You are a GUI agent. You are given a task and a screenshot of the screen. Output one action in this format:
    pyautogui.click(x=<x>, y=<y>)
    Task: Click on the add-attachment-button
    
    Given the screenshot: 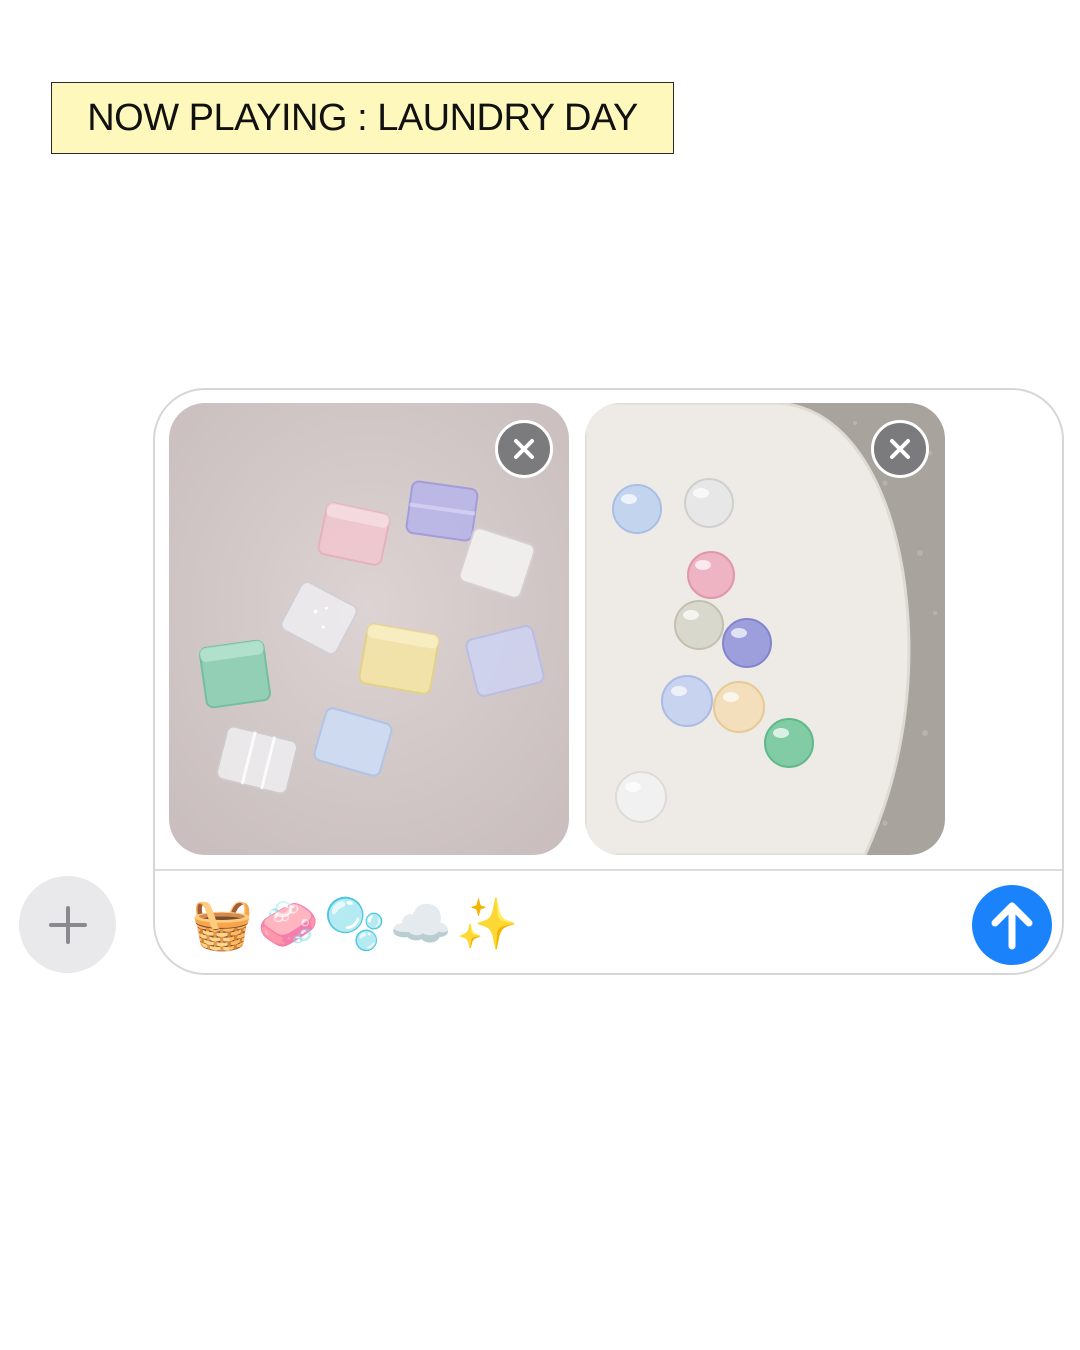 What is the action you would take?
    pyautogui.click(x=67, y=924)
    